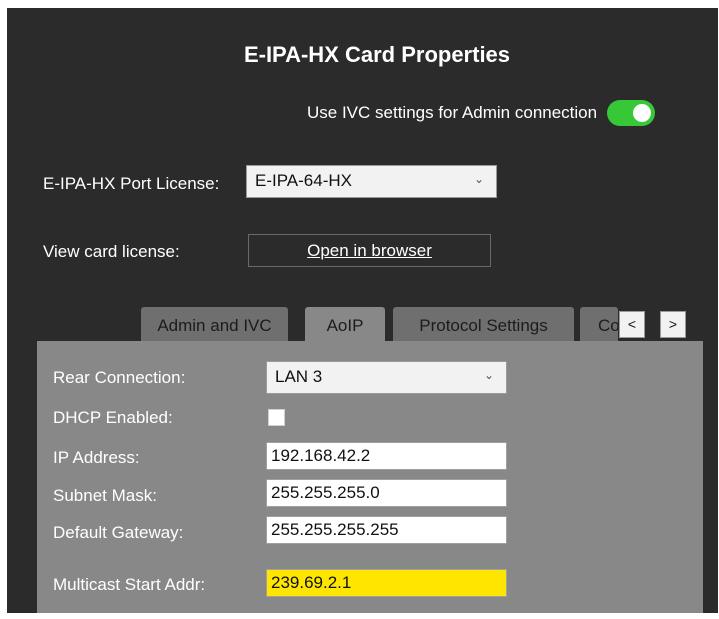 The height and width of the screenshot is (619, 719). I want to click on dhcp-checkbox, so click(276, 417).